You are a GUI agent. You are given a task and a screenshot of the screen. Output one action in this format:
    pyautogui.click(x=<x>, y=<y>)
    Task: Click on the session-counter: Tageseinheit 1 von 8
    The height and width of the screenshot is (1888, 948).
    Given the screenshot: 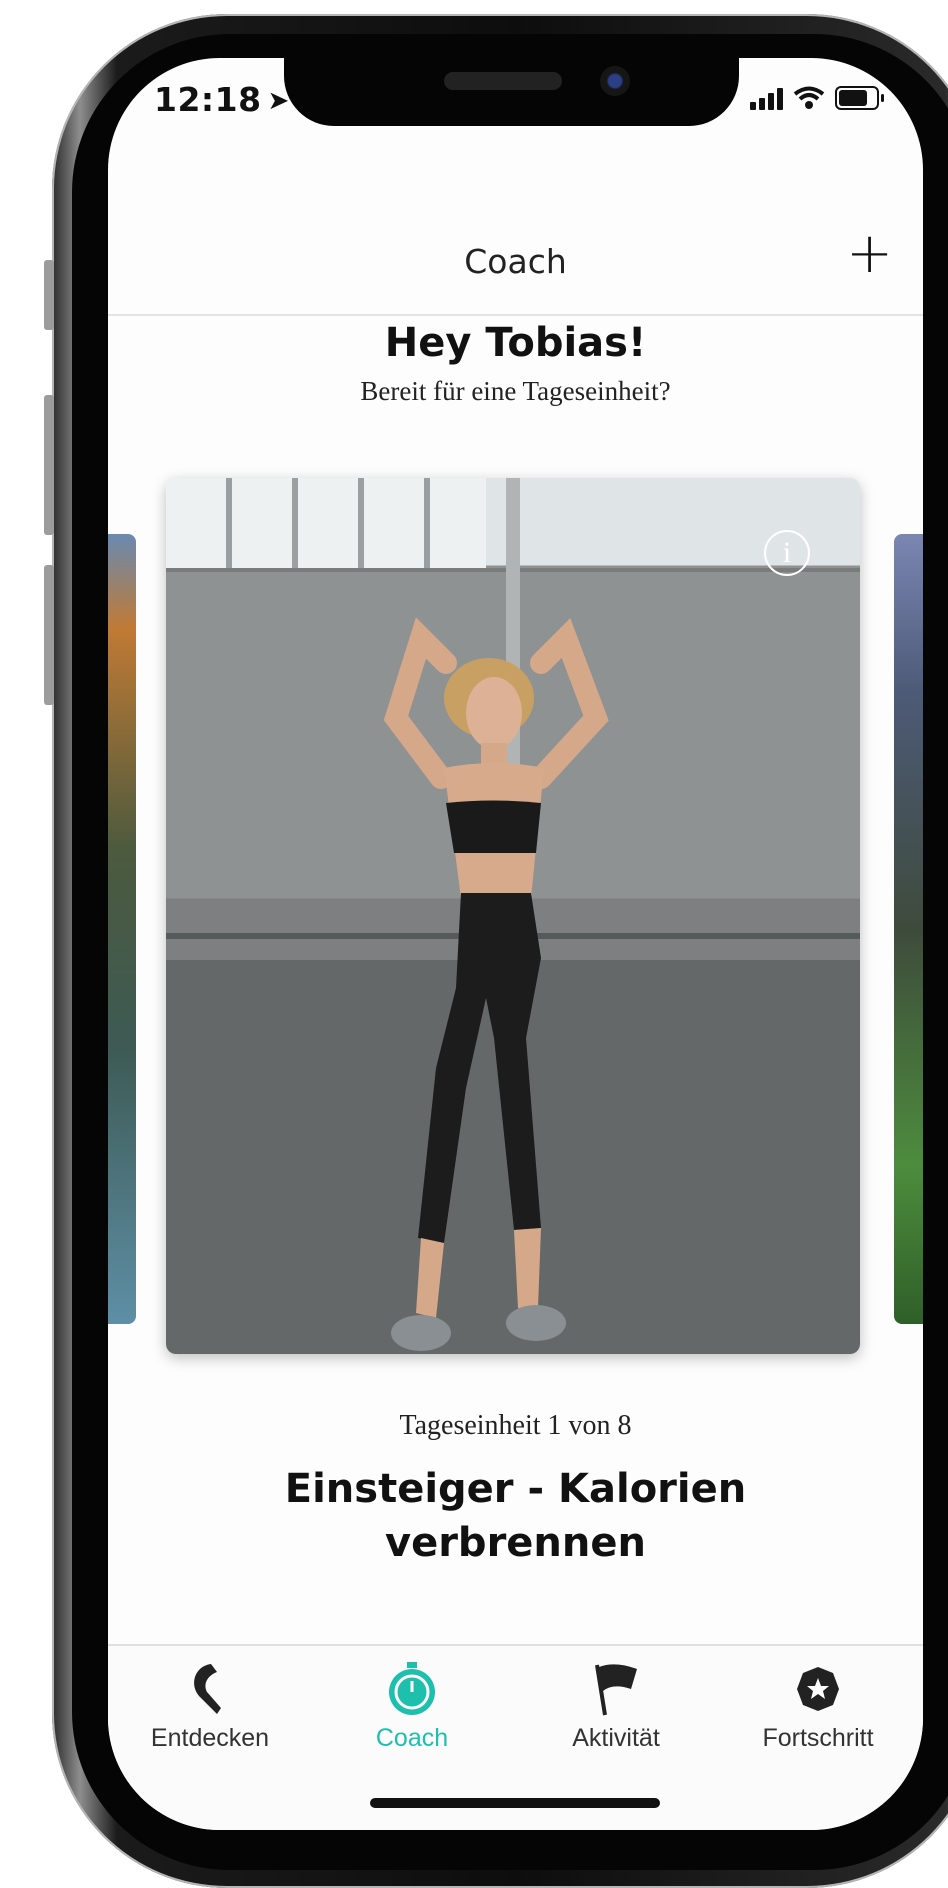 What is the action you would take?
    pyautogui.click(x=515, y=1425)
    